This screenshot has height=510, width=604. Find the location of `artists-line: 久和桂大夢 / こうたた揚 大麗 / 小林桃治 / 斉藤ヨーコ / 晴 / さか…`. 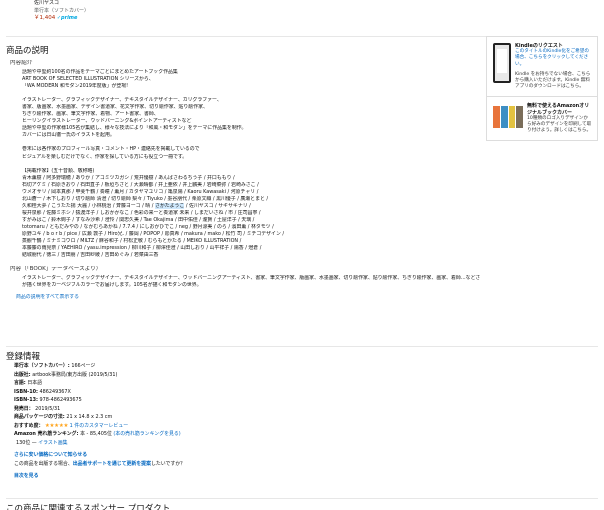

artists-line: 久和桂大夢 / こうたた揚 大麗 / 小林桃治 / 斉藤ヨーコ / 晴 / さか… is located at coordinates (136, 205).